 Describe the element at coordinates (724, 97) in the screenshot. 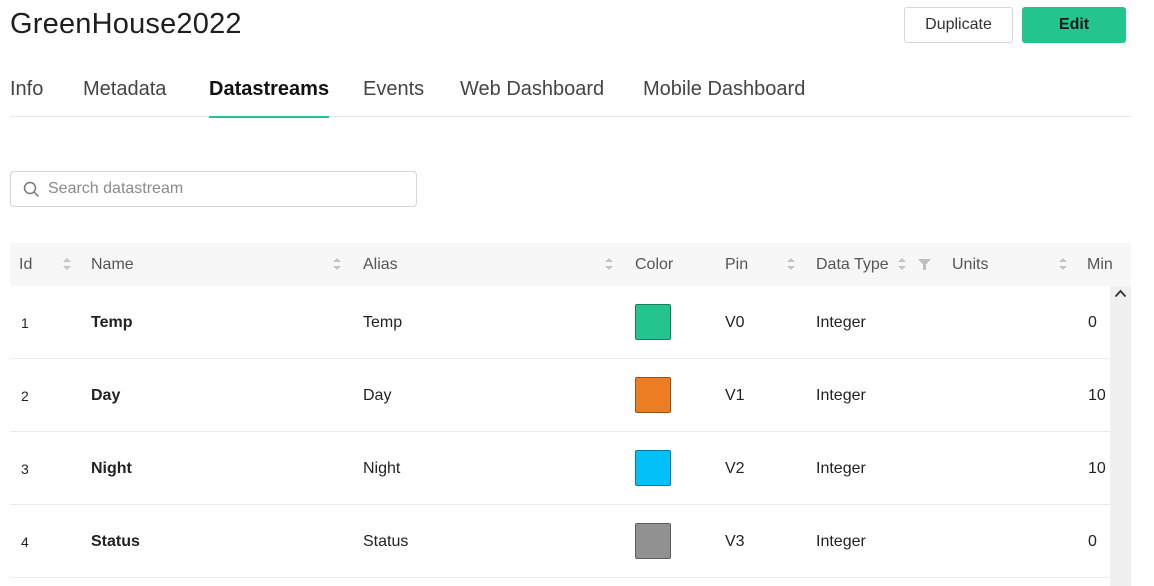

I see `tab-mobile-dashboard: Mobile Dashboard` at that location.